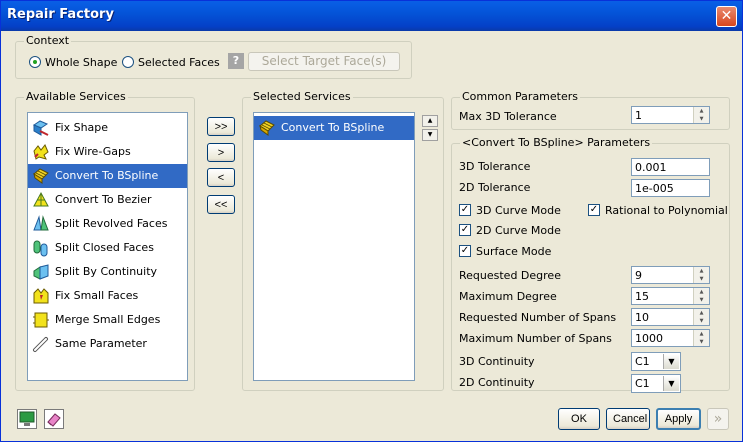 Image resolution: width=743 pixels, height=442 pixels. What do you see at coordinates (465, 210) in the screenshot?
I see `curve-3d-checkbox: ✓` at bounding box center [465, 210].